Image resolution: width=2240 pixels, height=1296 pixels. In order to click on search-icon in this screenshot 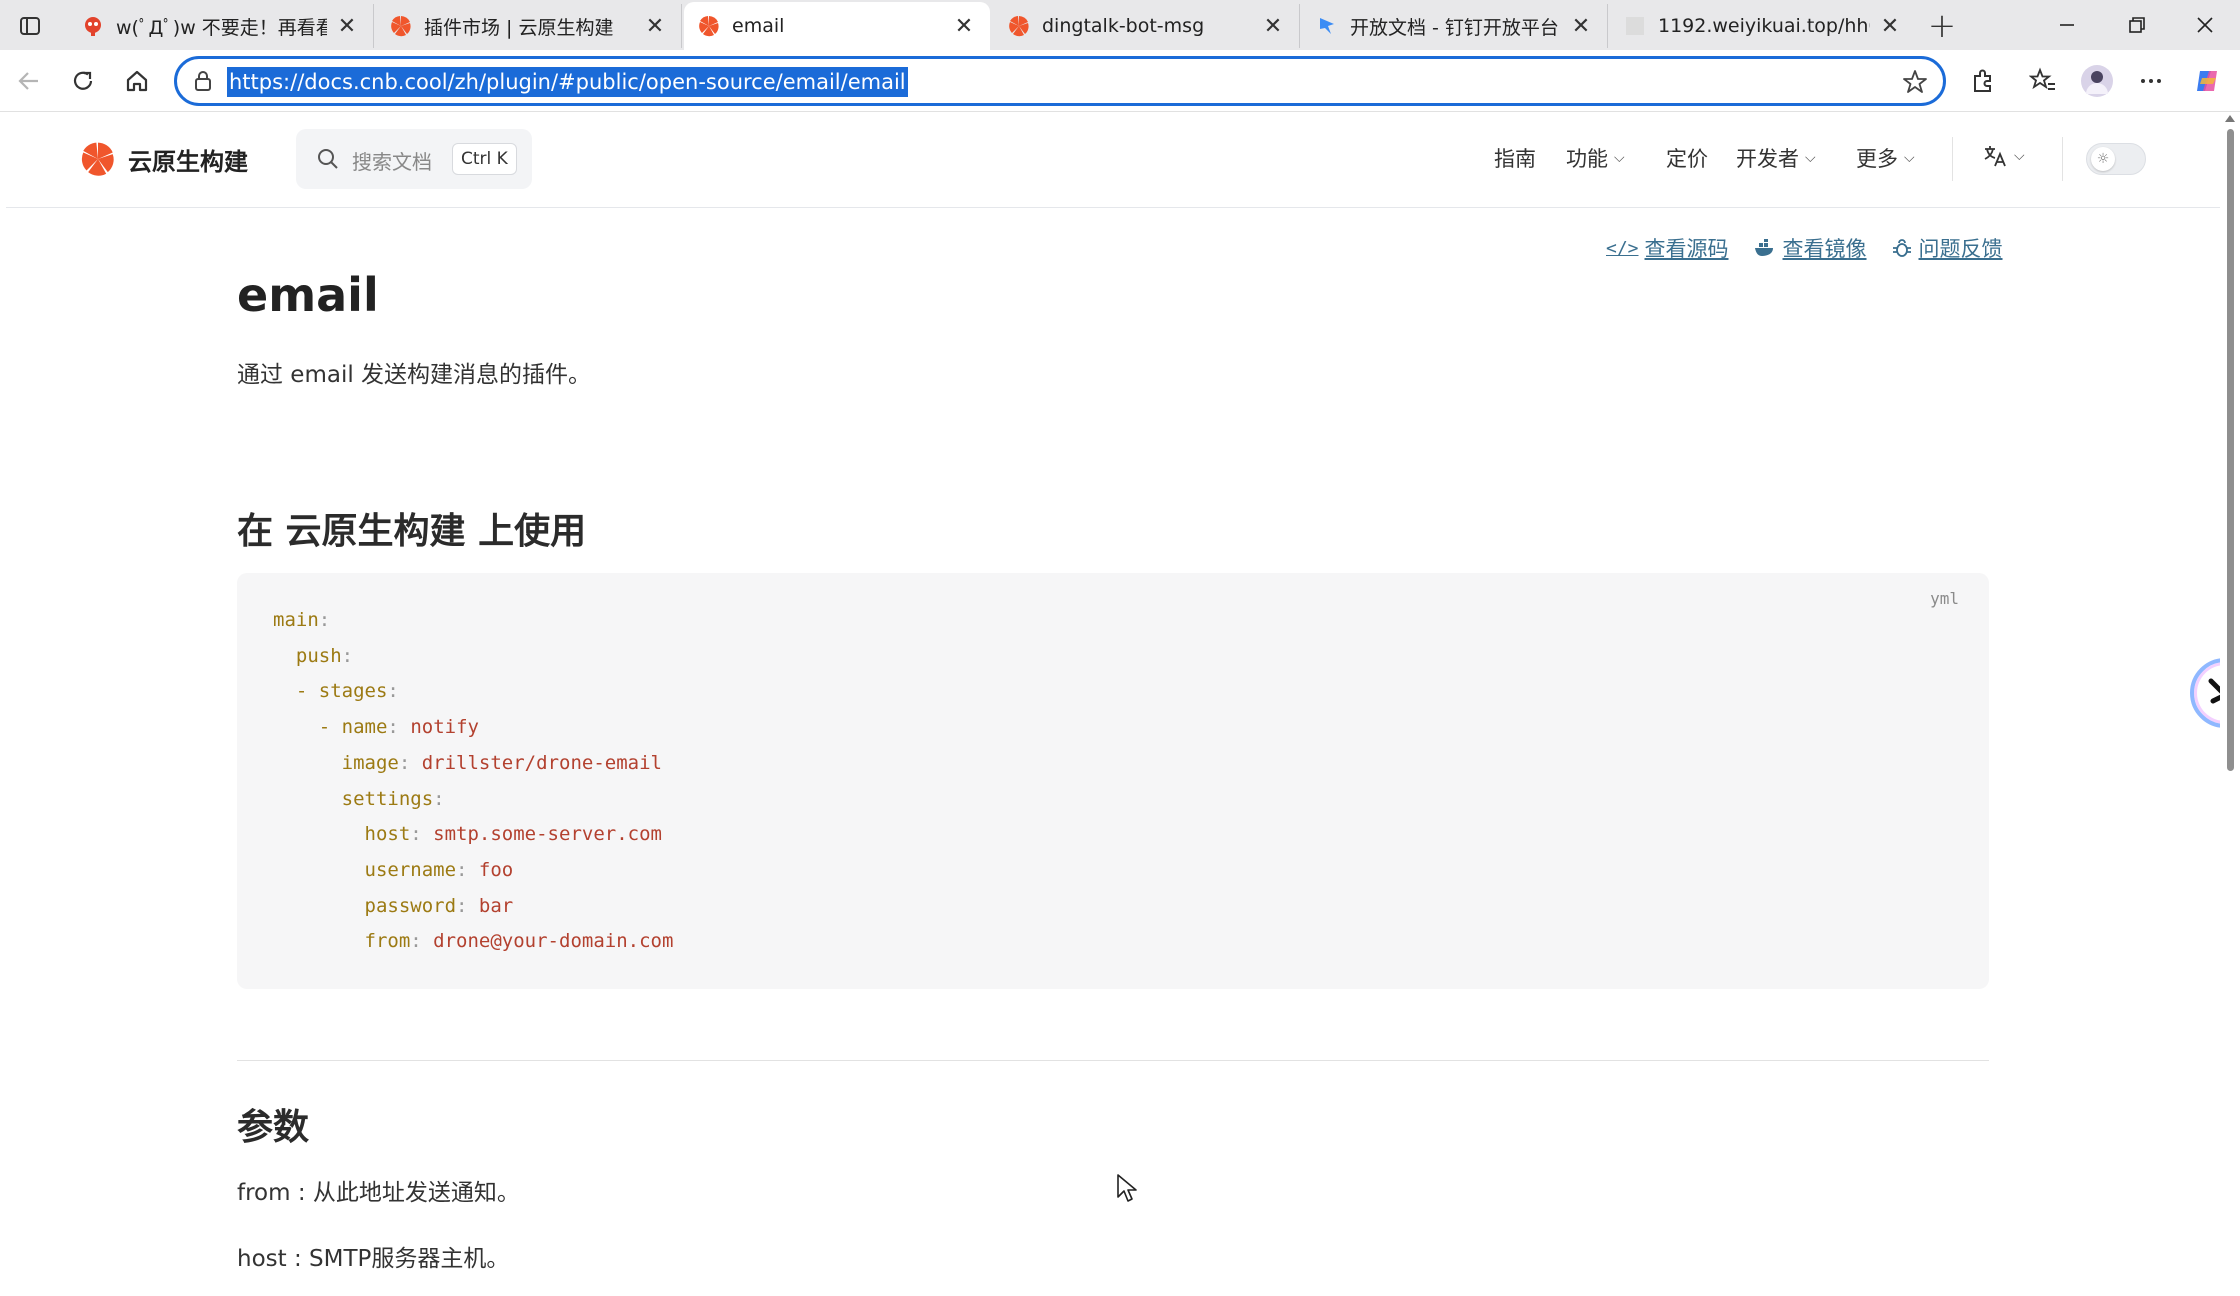, I will do `click(328, 161)`.